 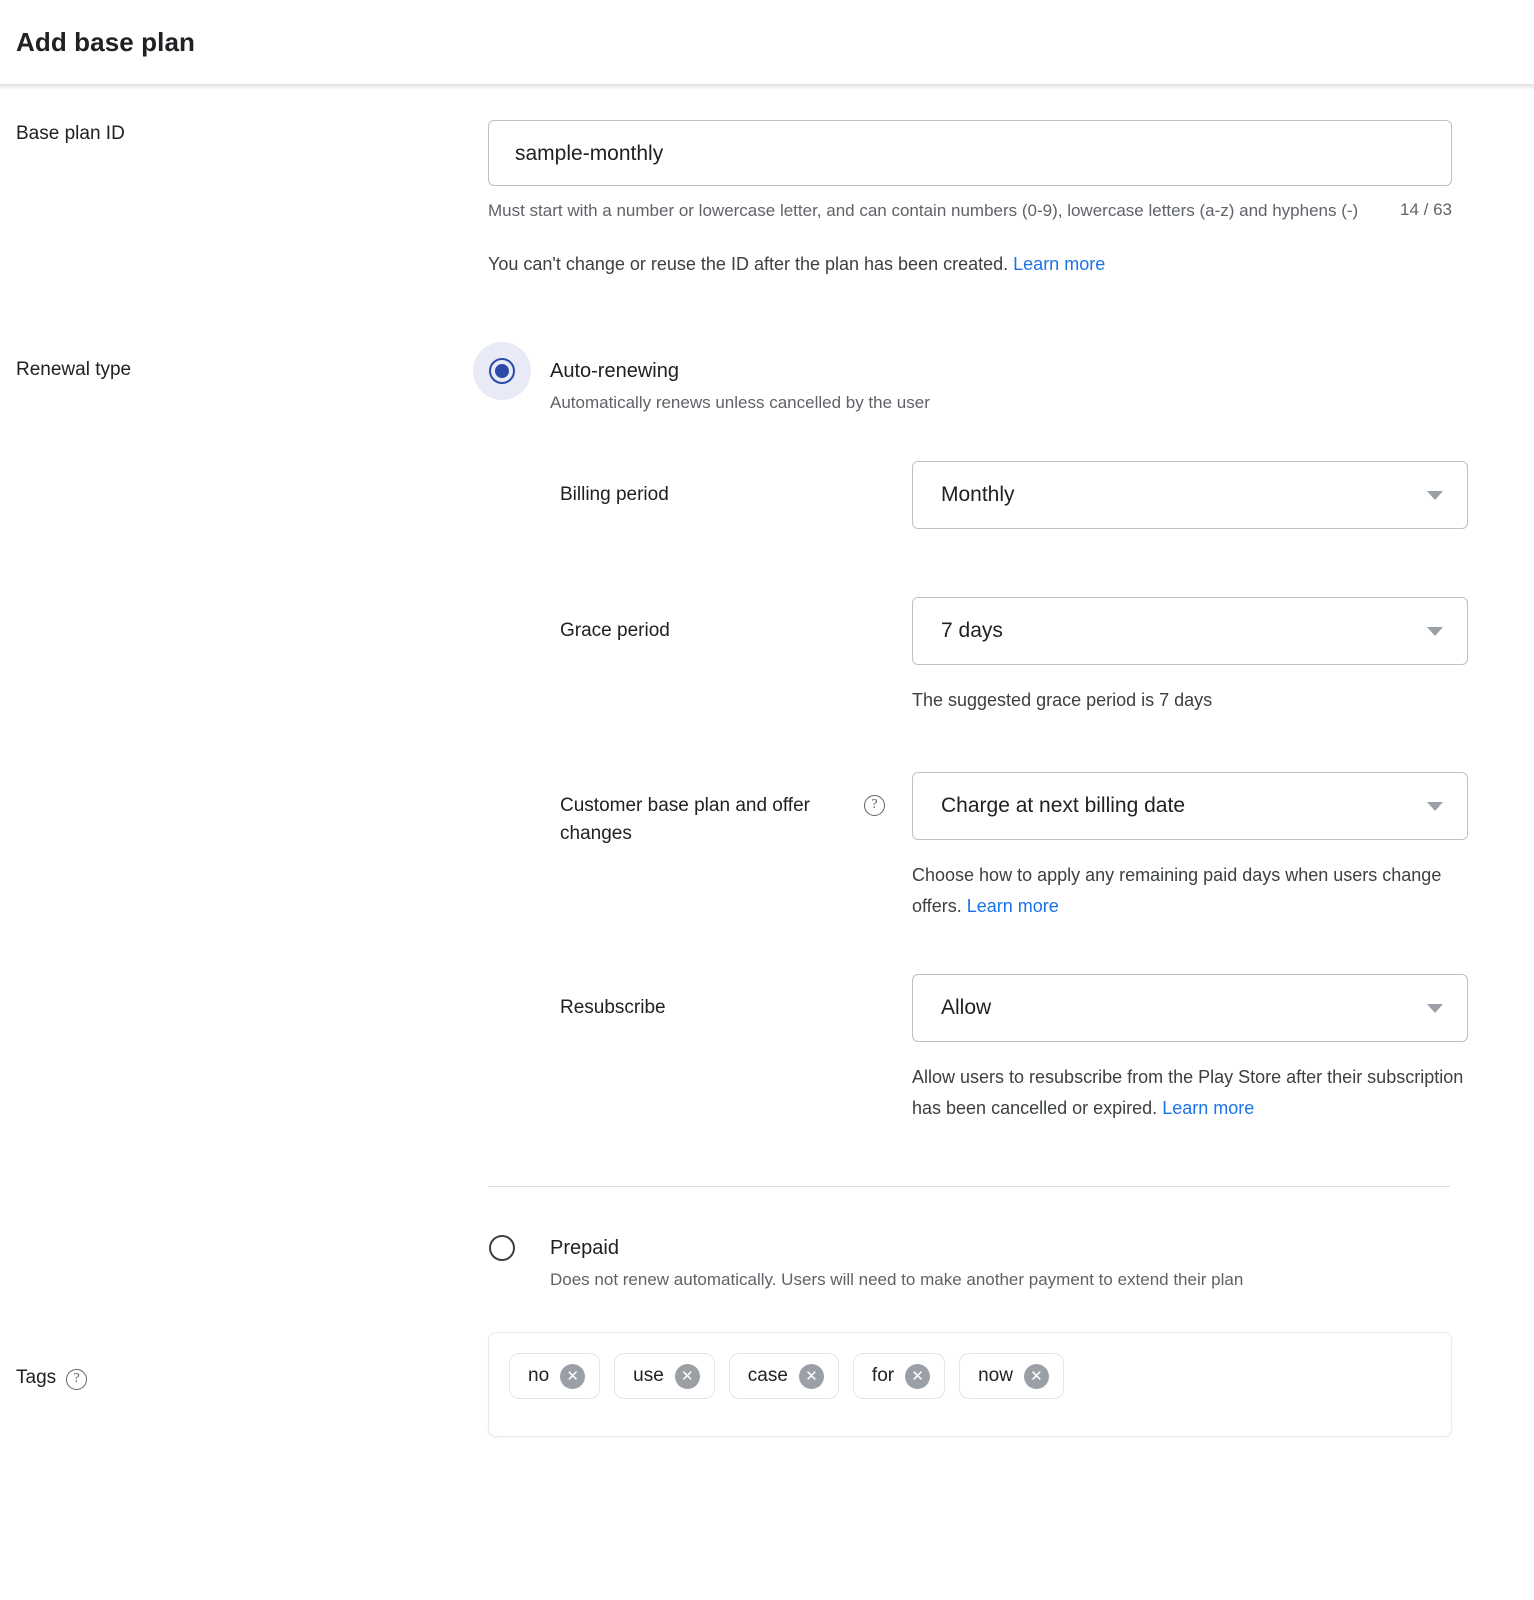 What do you see at coordinates (1190, 1008) in the screenshot?
I see `resubscribe-select: Allow` at bounding box center [1190, 1008].